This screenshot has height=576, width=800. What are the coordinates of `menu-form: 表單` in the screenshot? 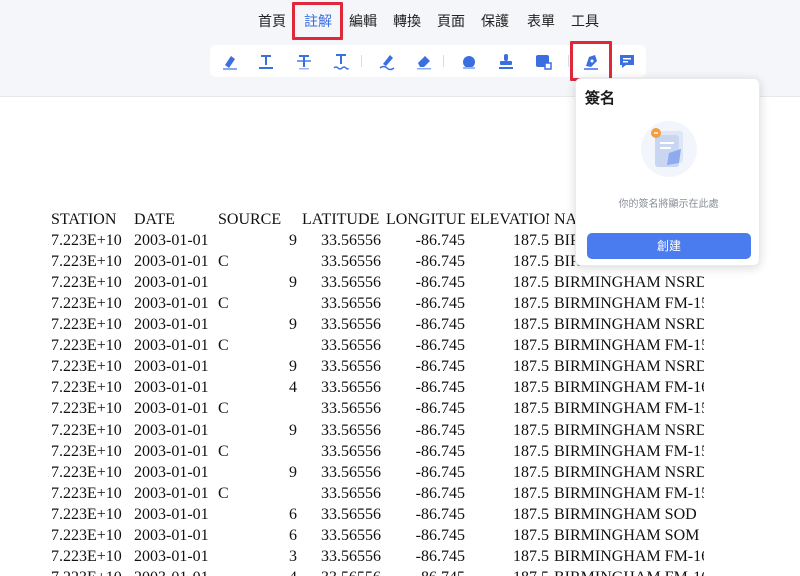 It's located at (541, 22).